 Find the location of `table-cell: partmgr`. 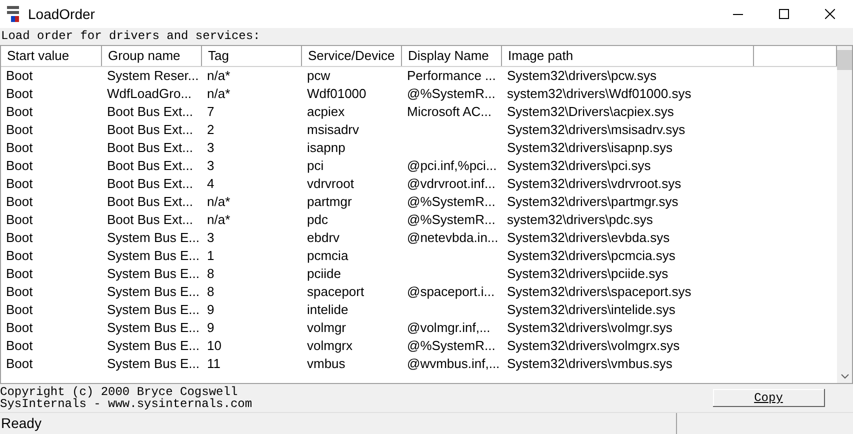

table-cell: partmgr is located at coordinates (329, 202).